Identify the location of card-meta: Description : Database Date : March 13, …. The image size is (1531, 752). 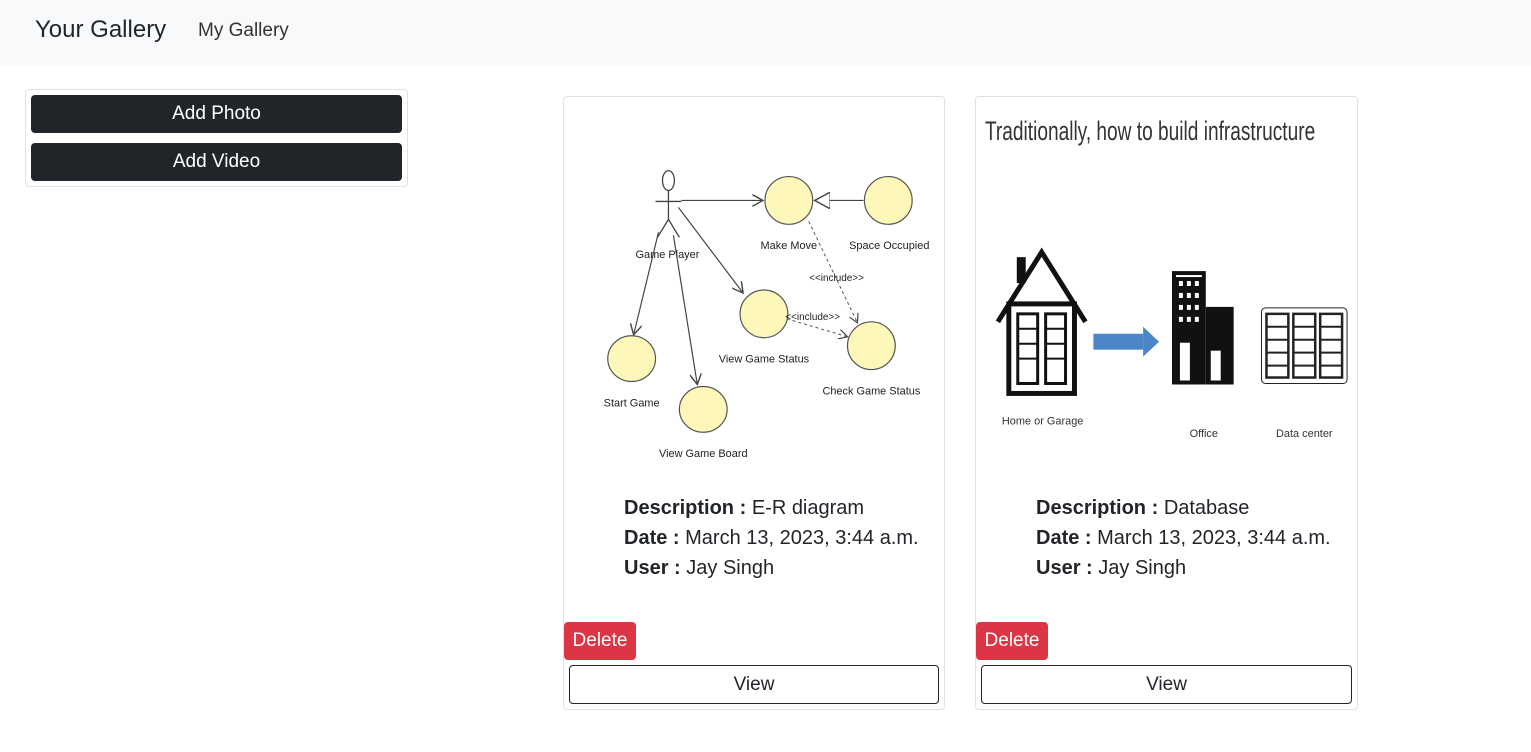
(1183, 538).